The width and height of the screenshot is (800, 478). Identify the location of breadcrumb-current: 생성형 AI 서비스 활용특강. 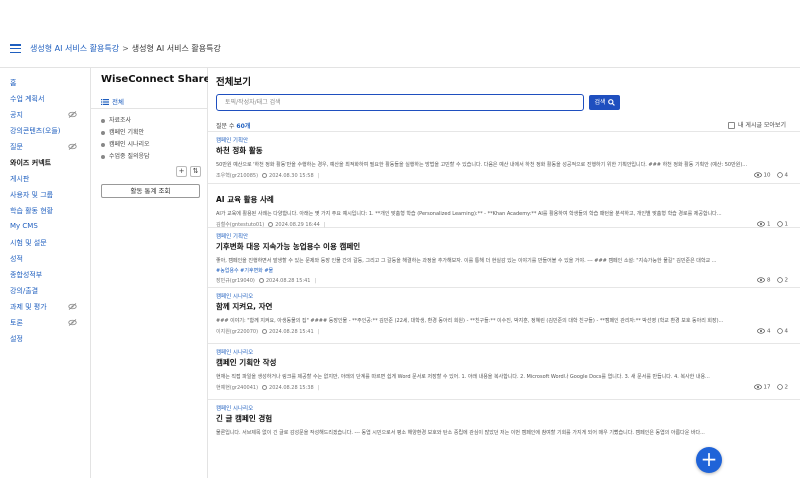
(176, 48).